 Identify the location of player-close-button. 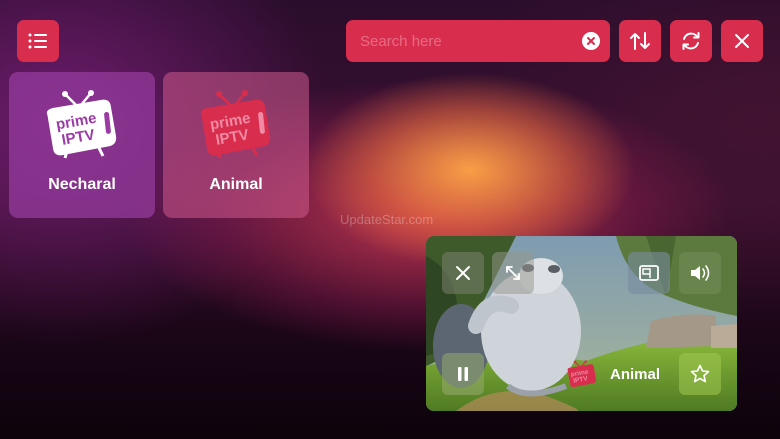
(463, 273).